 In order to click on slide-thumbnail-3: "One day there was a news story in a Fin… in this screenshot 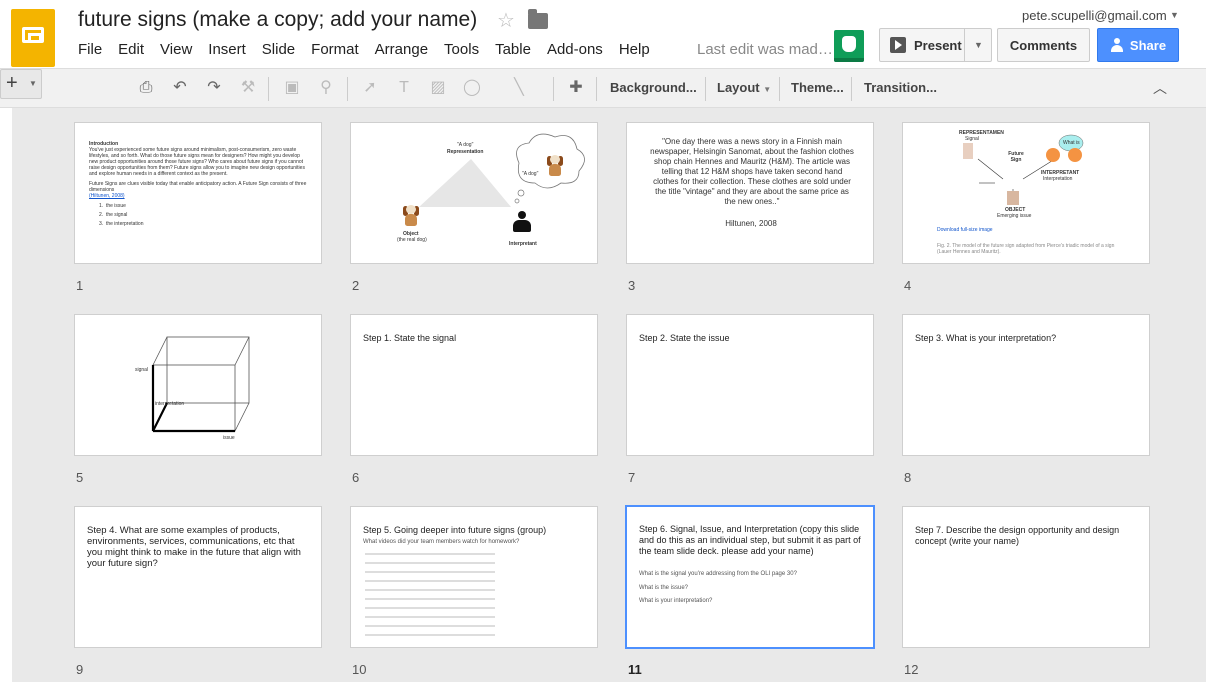, I will do `click(750, 193)`.